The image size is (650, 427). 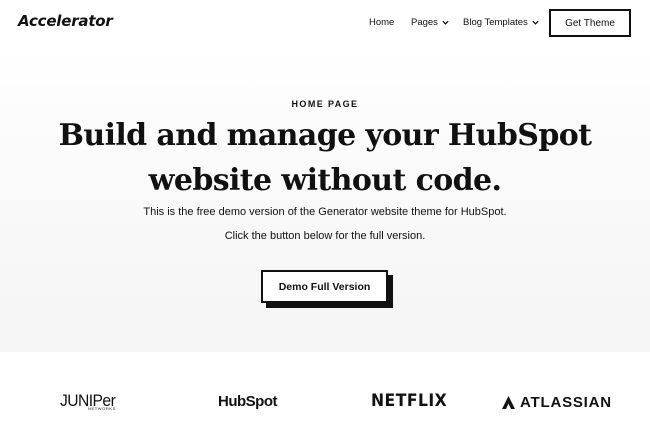 I want to click on nav-item-home: Home, so click(x=381, y=22).